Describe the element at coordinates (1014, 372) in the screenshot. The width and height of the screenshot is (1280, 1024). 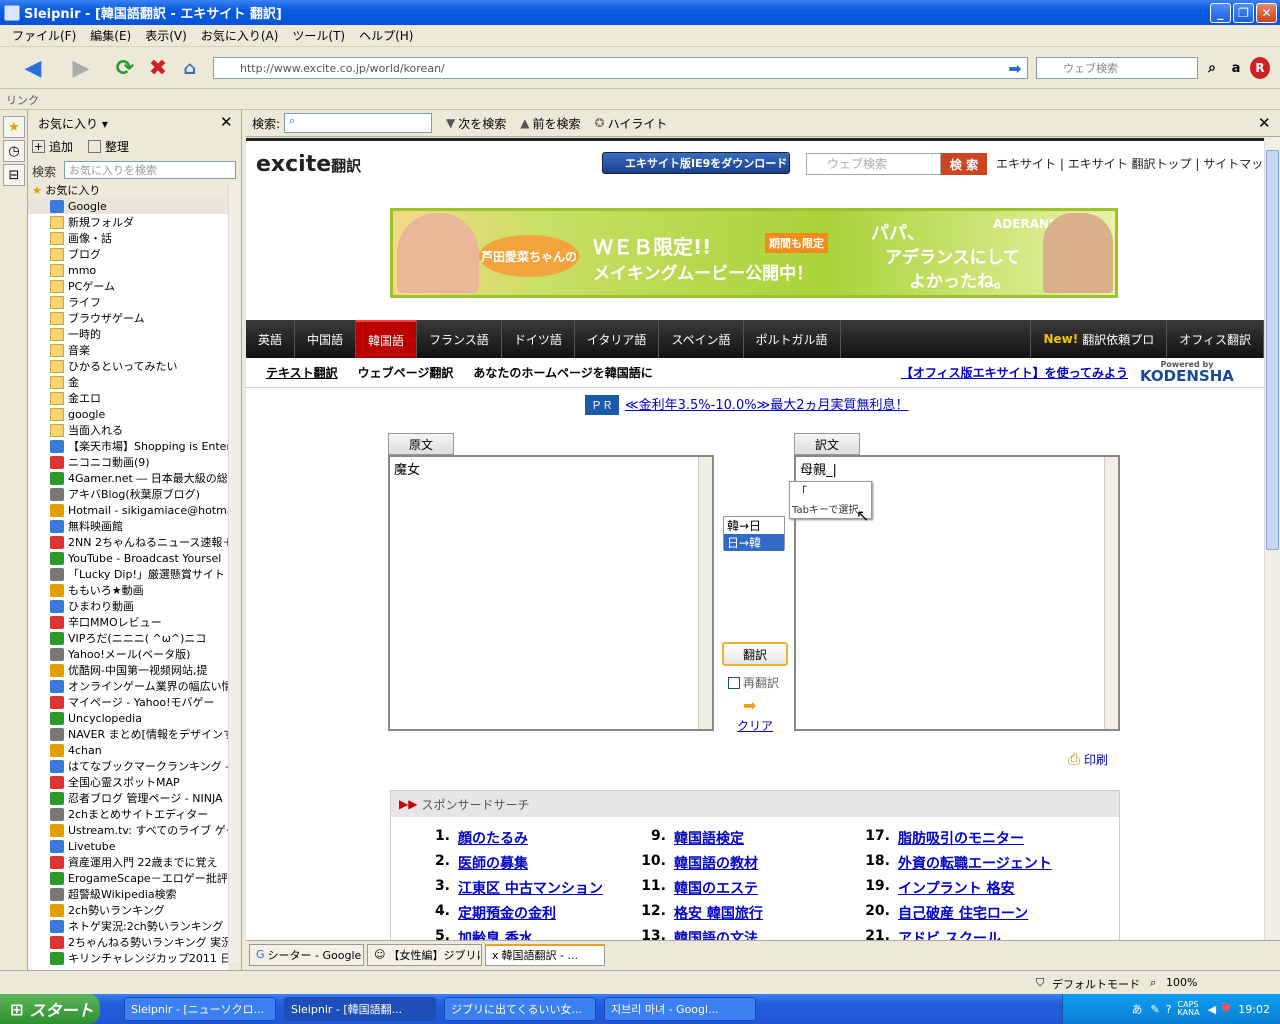
I see `office-promo-link: 【オフィス版エキサイト】を使ってみよう` at that location.